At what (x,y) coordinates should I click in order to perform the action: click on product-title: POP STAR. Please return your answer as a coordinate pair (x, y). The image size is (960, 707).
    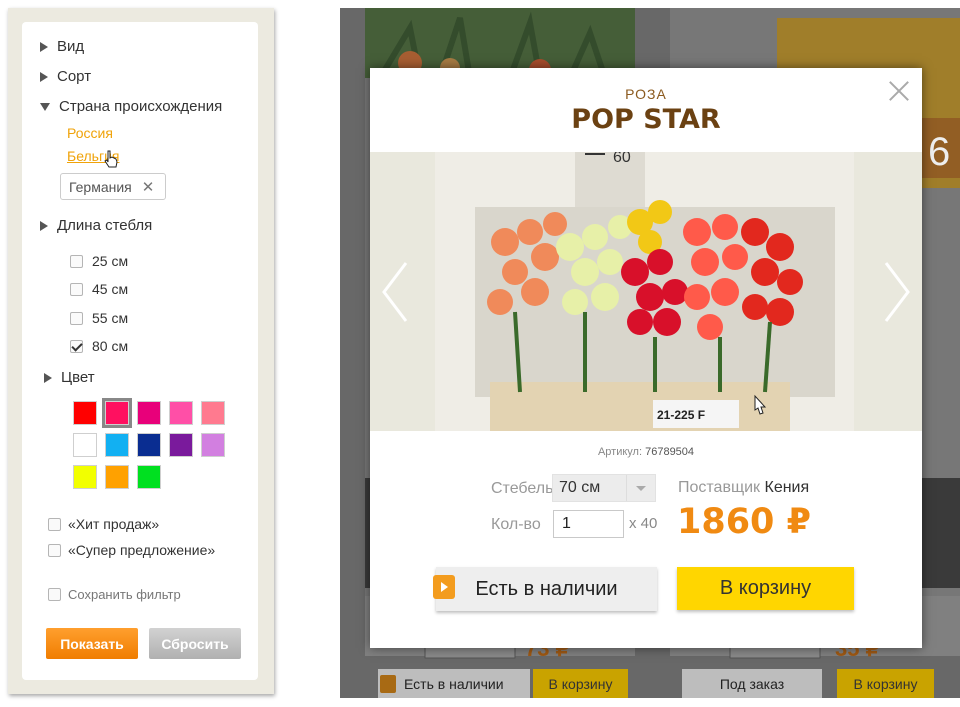
    Looking at the image, I should click on (646, 119).